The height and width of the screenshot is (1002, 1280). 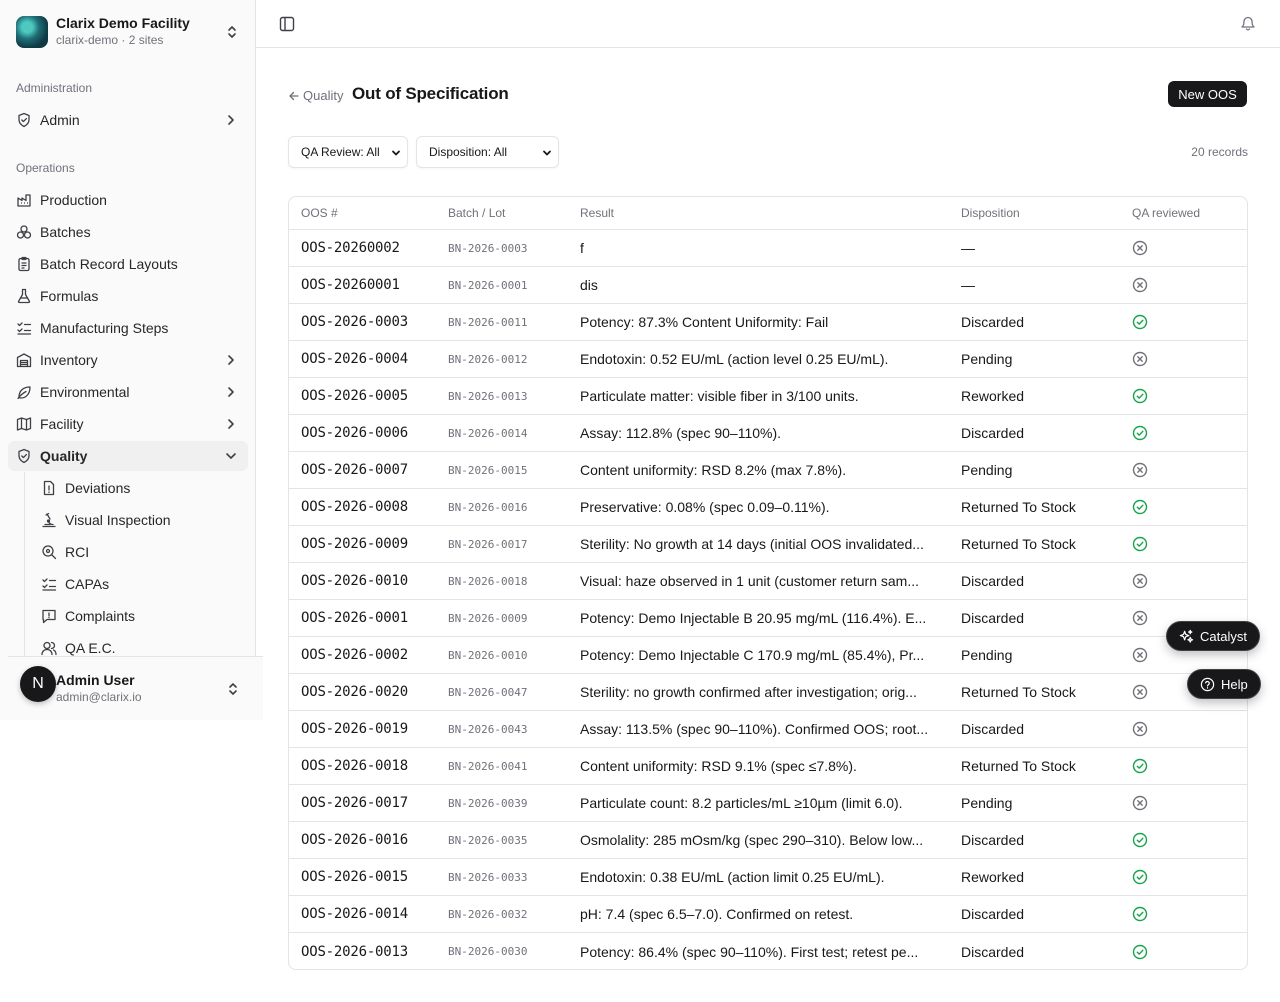 I want to click on sidebar-subitem-rci: RCI, so click(x=137, y=552).